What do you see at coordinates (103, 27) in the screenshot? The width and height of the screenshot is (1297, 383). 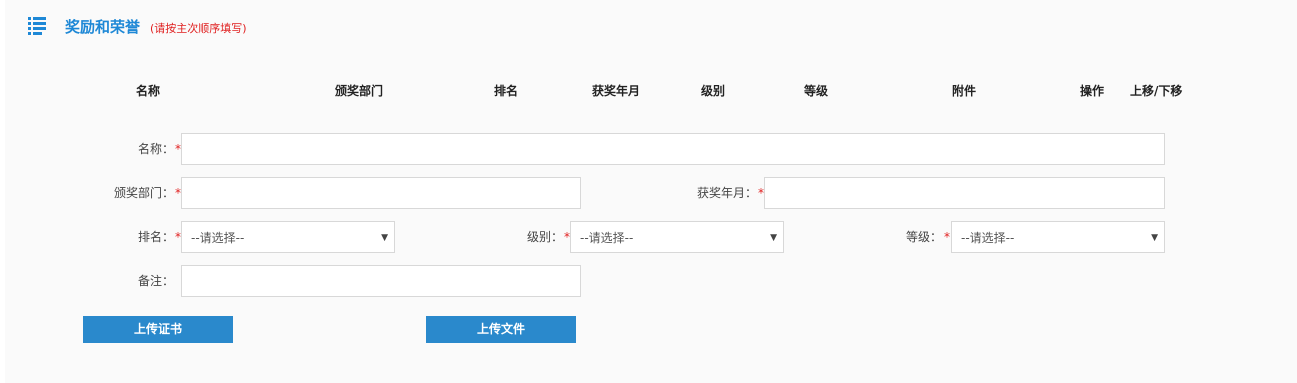 I see `section-title: 奖励和荣誉` at bounding box center [103, 27].